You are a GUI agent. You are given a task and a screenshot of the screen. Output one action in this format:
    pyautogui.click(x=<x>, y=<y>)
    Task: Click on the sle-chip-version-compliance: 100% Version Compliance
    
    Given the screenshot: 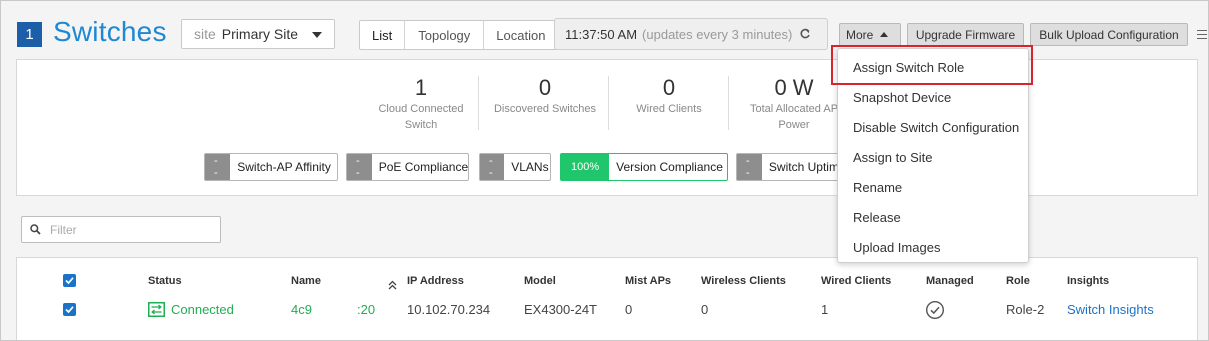 What is the action you would take?
    pyautogui.click(x=644, y=167)
    